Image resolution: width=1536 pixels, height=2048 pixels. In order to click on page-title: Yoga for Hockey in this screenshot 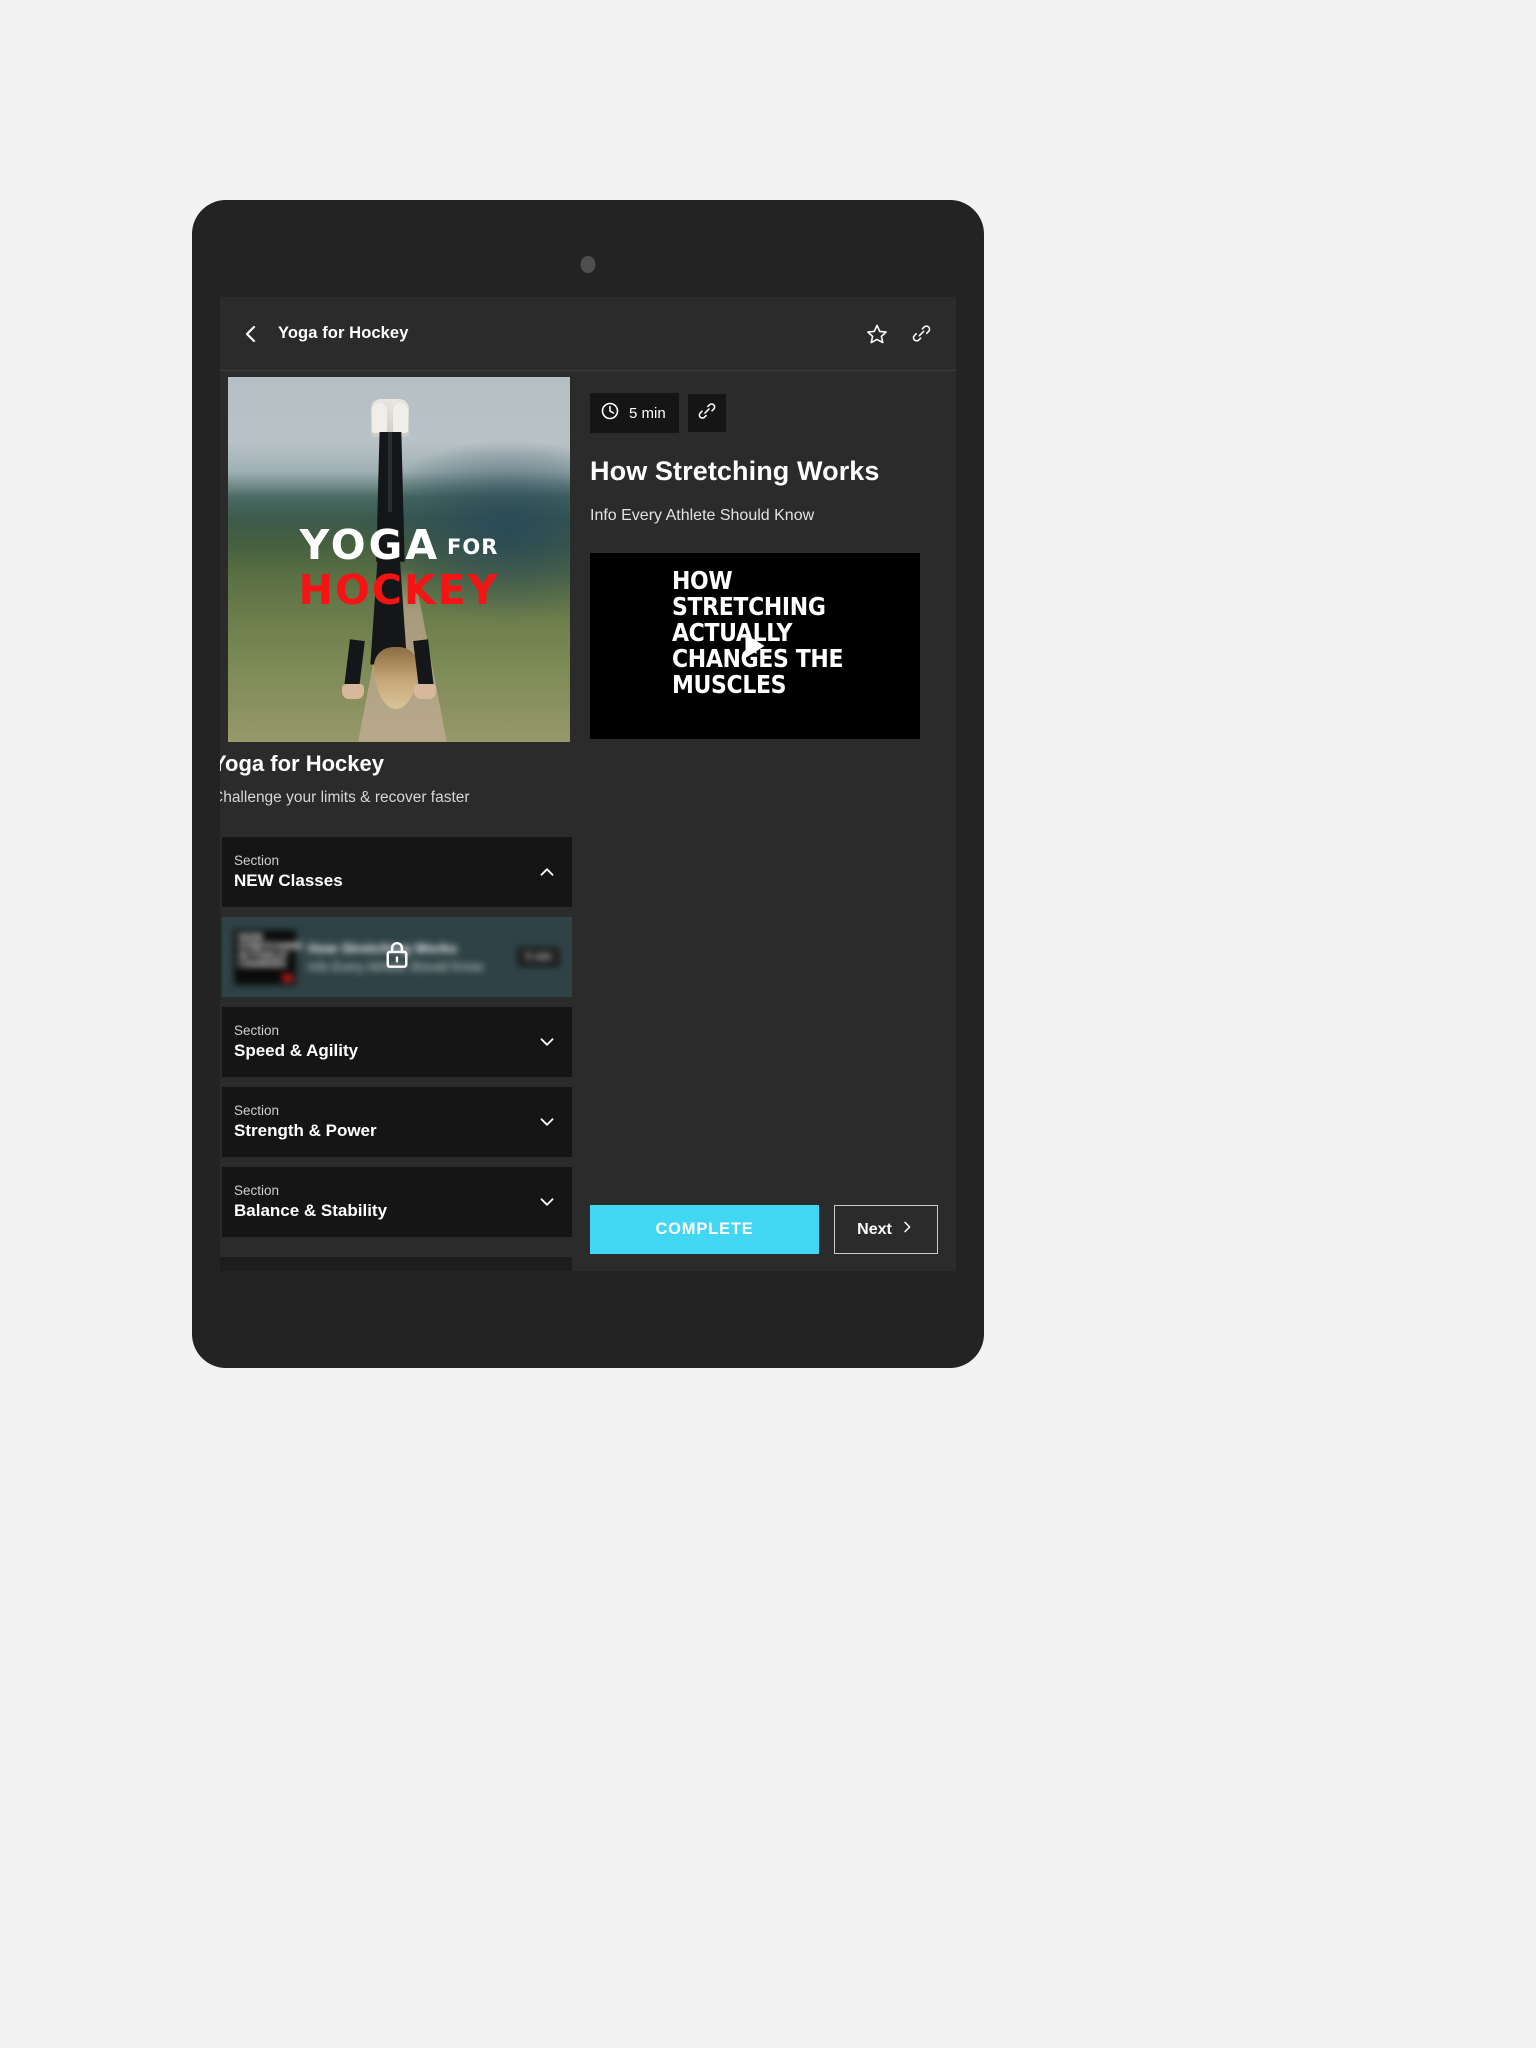, I will do `click(343, 333)`.